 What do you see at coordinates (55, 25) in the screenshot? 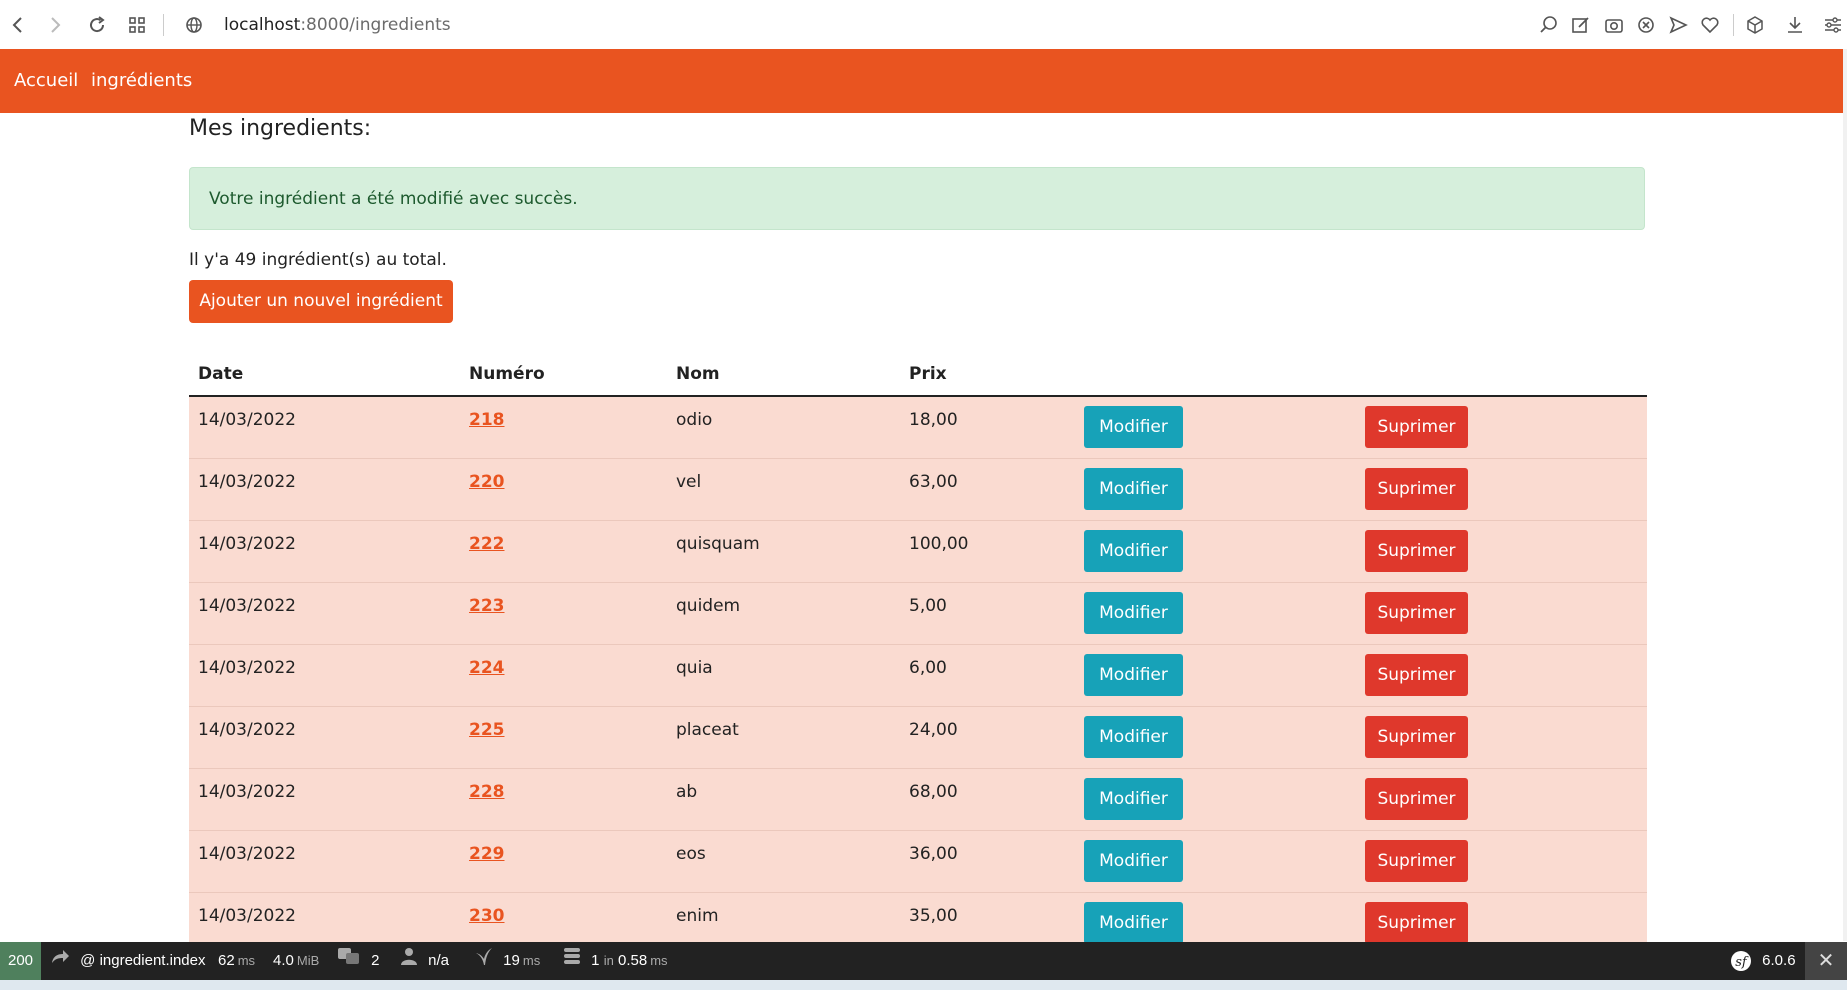
I see `forward-icon` at bounding box center [55, 25].